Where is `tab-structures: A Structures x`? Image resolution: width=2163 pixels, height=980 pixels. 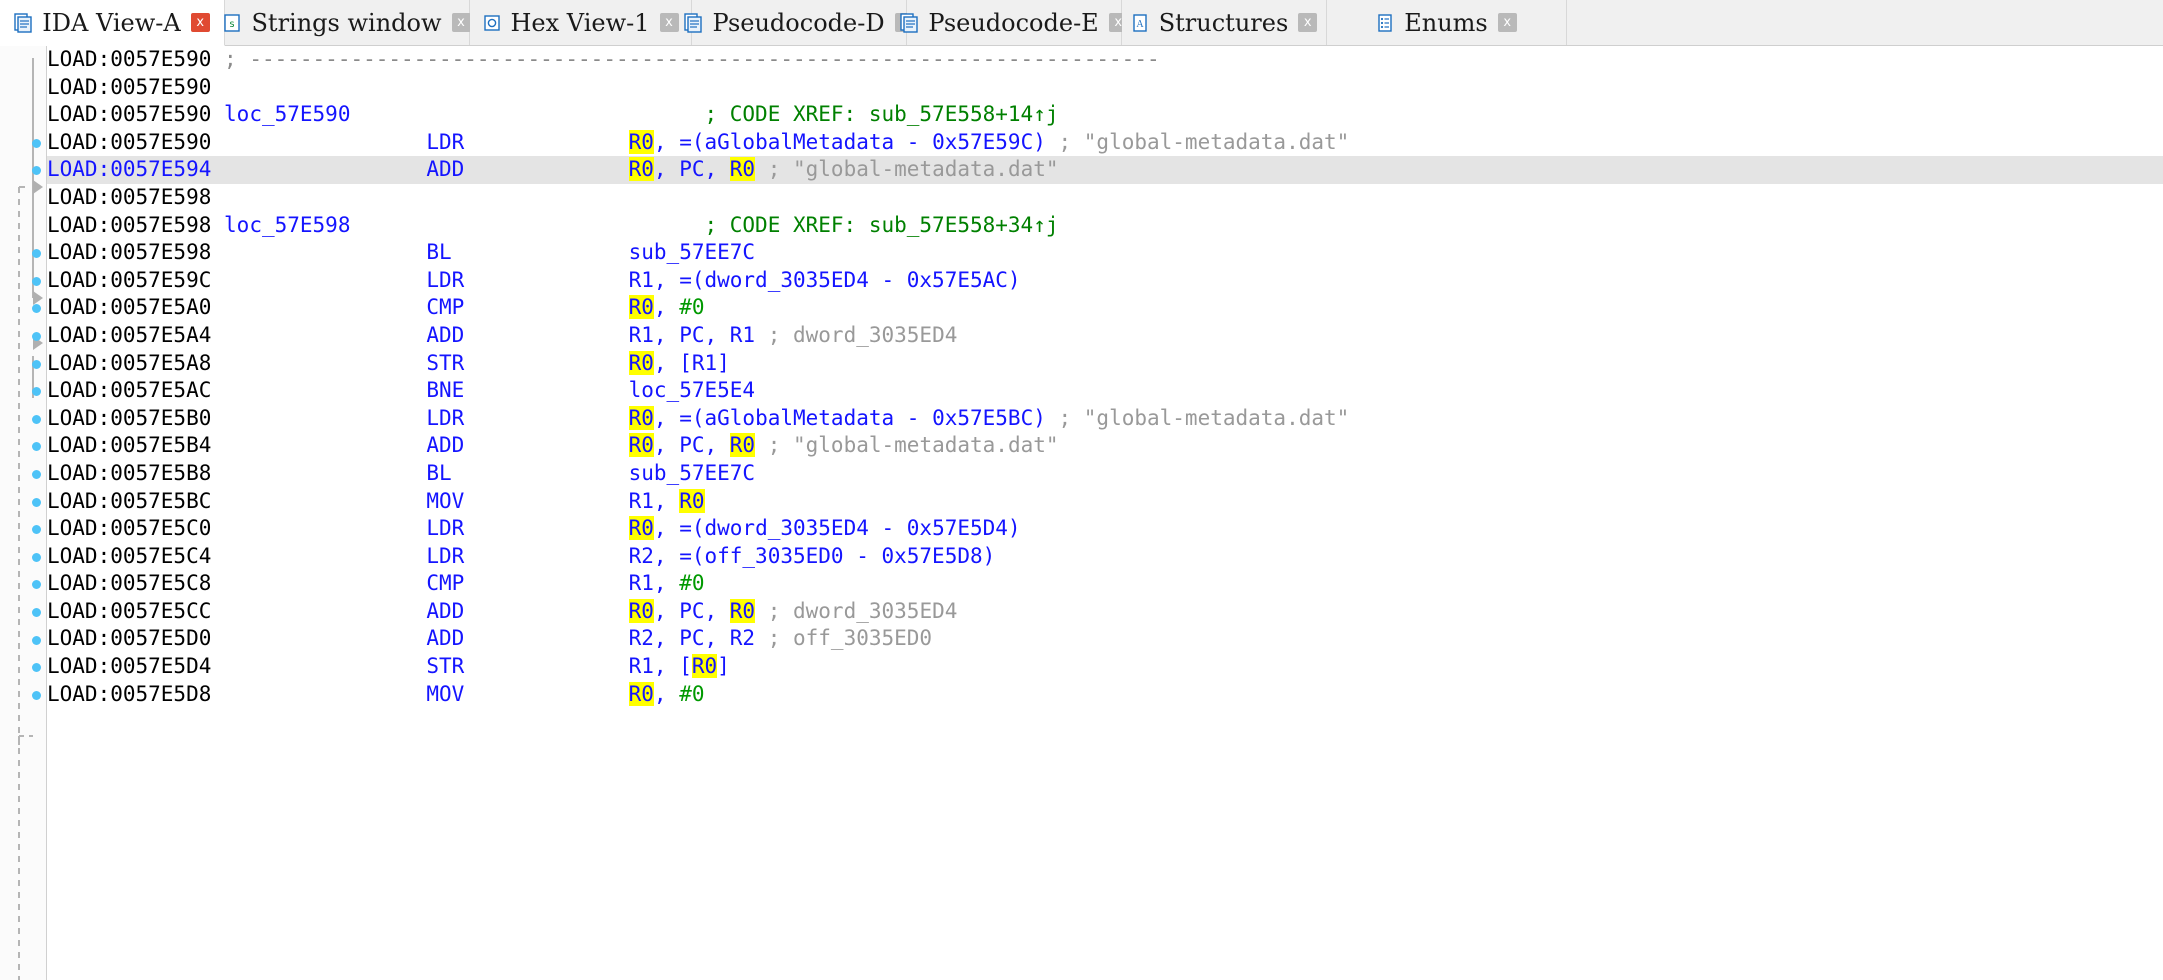 tab-structures: A Structures x is located at coordinates (1224, 22).